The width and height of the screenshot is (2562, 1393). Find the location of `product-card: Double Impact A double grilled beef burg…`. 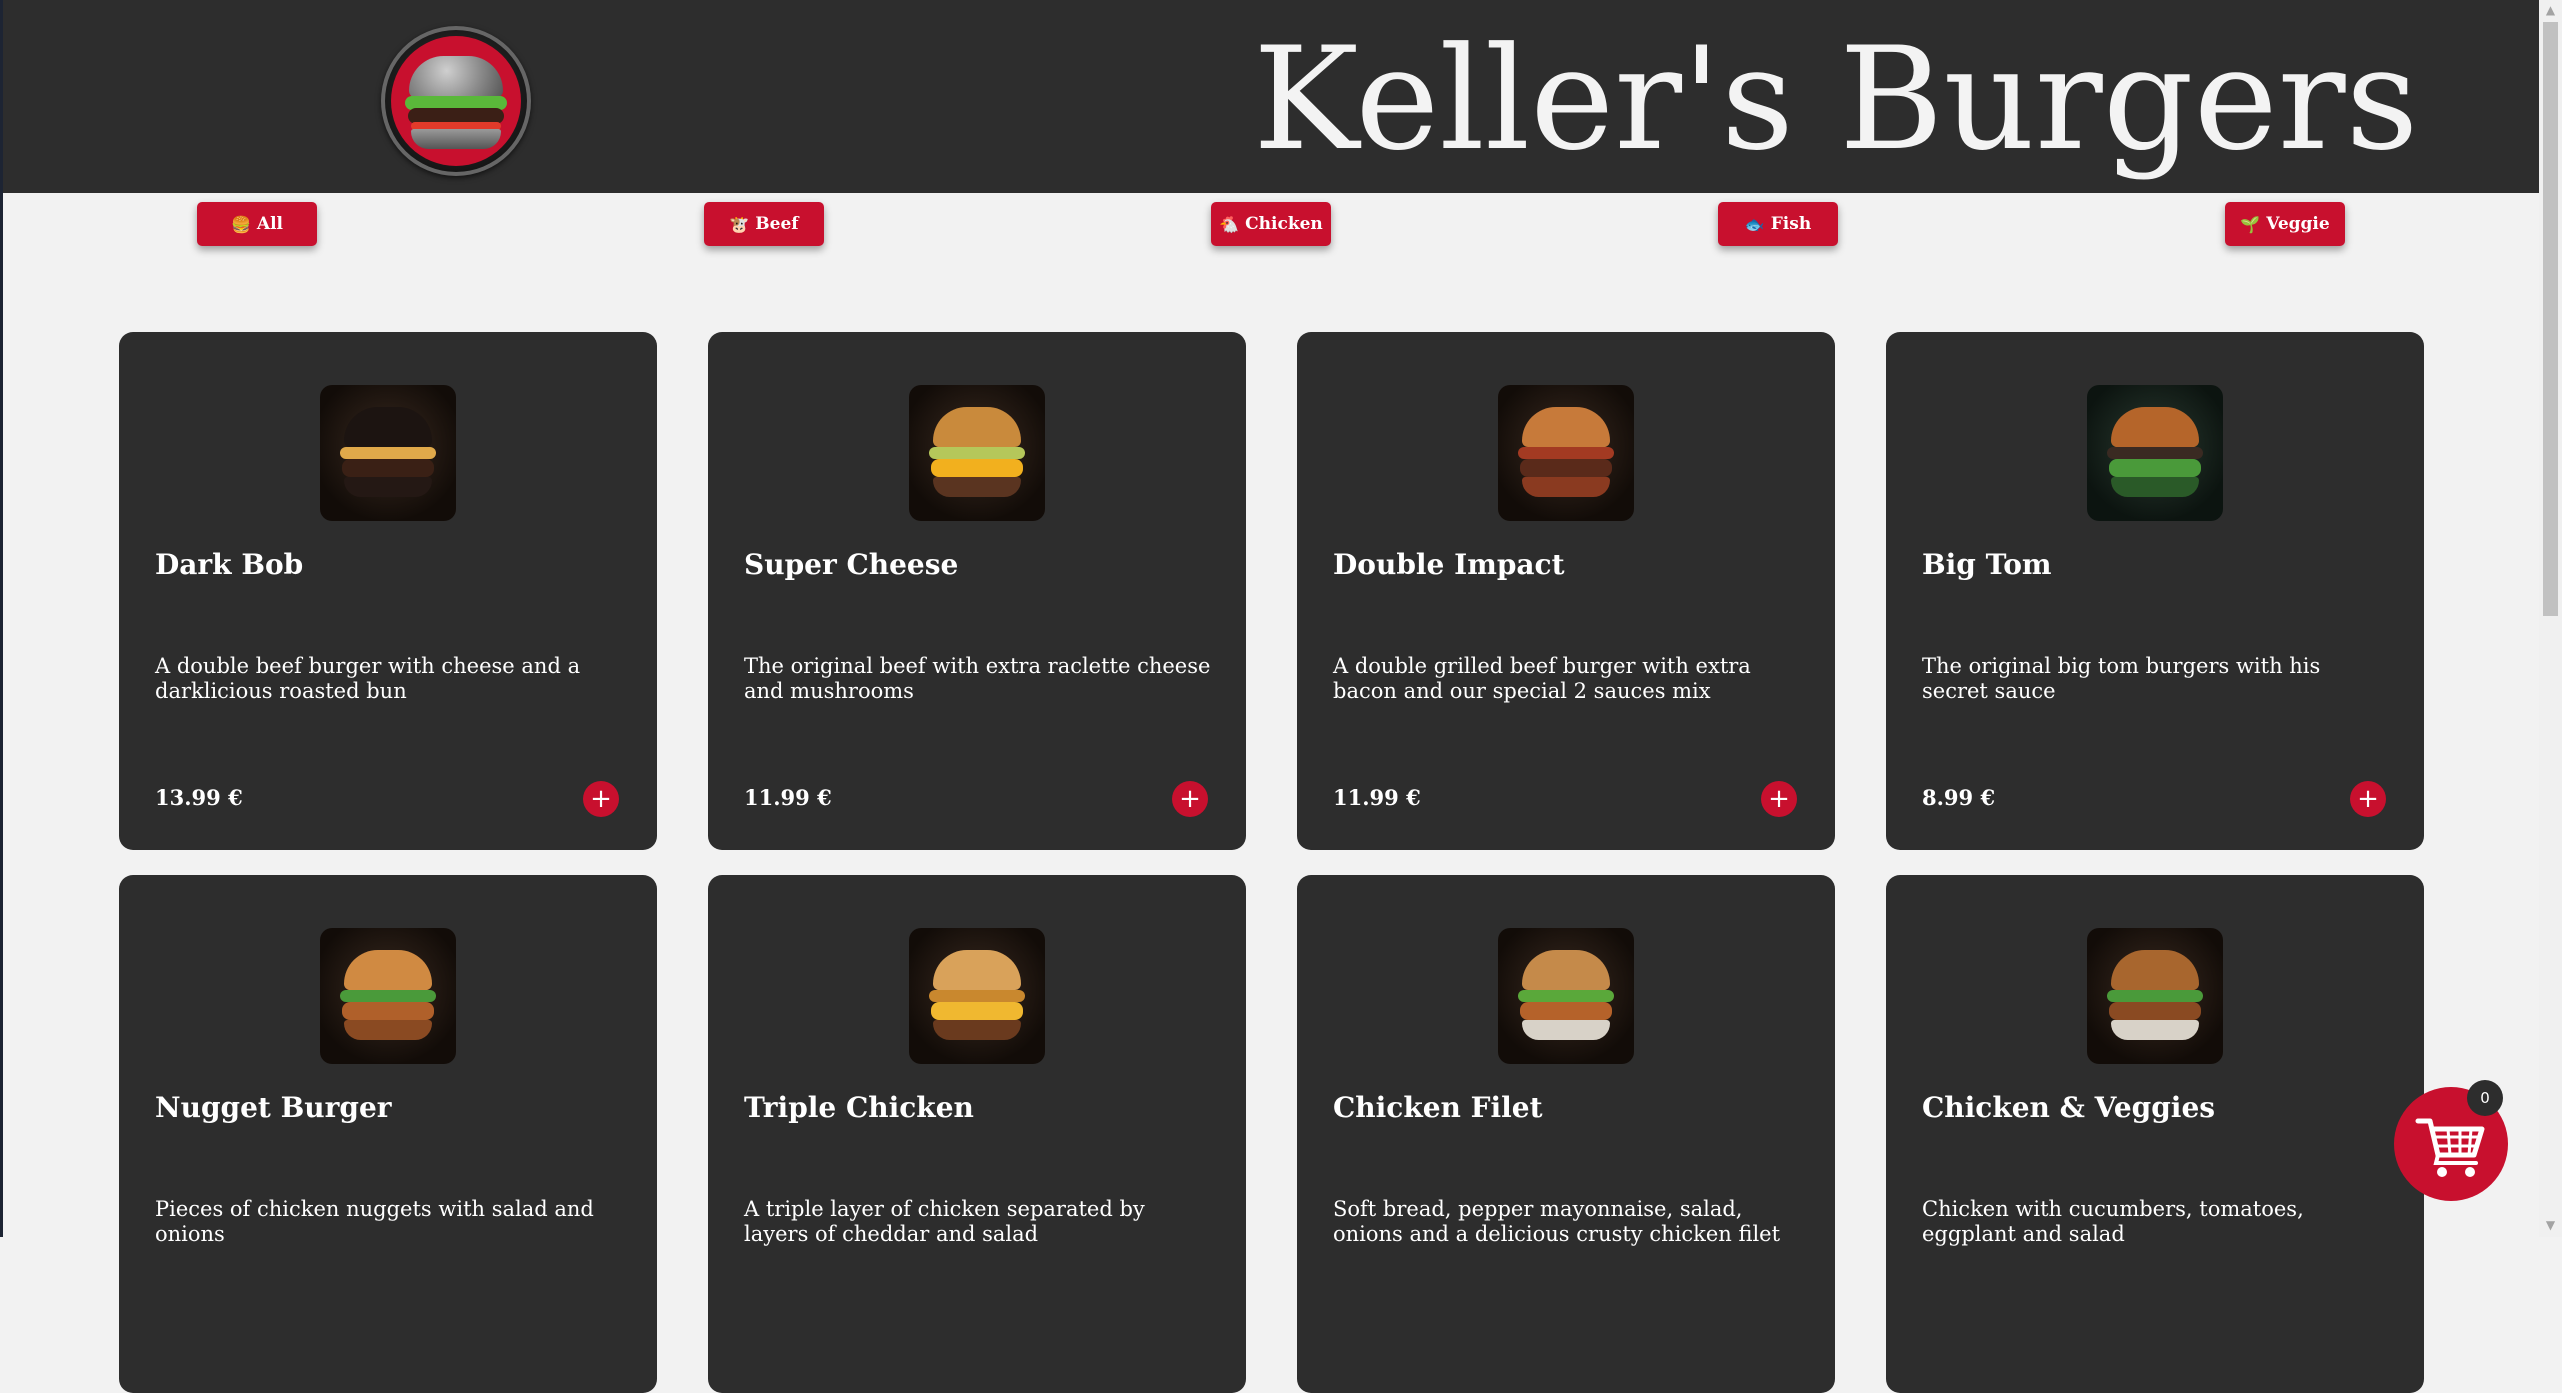

product-card: Double Impact A double grilled beef burg… is located at coordinates (1566, 591).